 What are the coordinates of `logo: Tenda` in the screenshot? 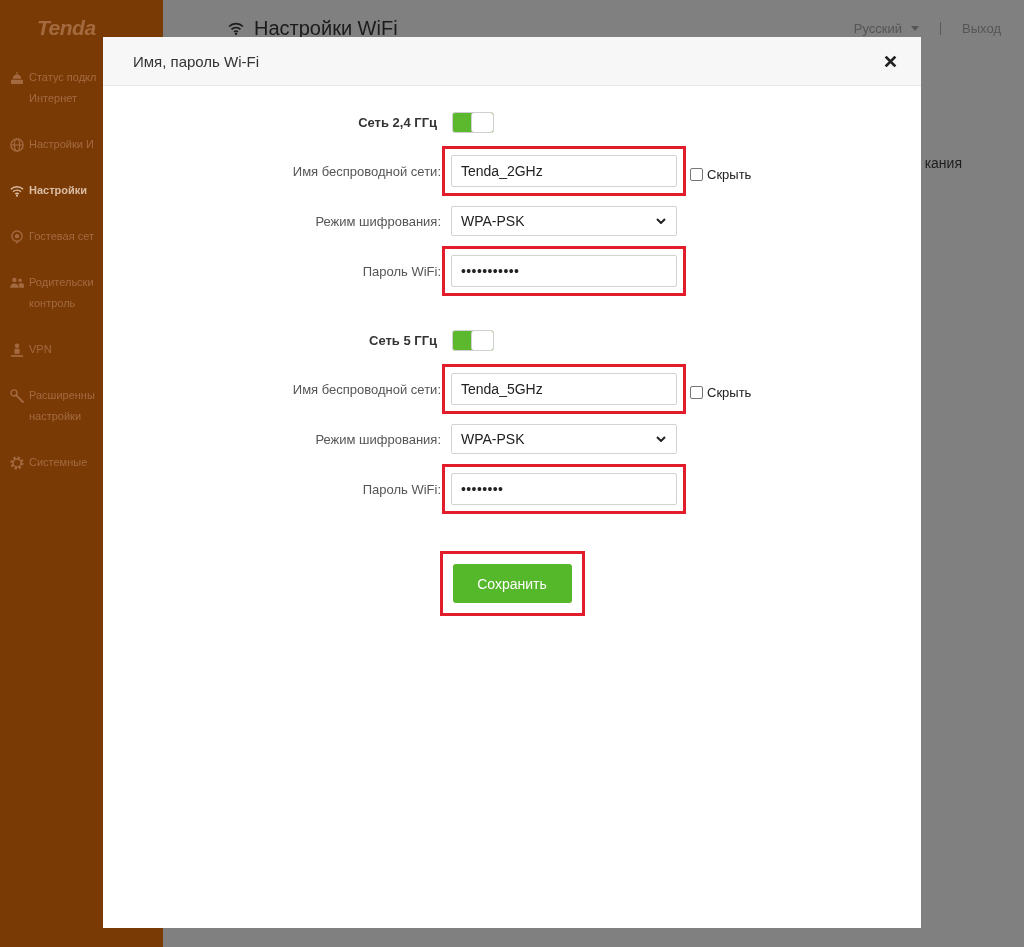 It's located at (66, 28).